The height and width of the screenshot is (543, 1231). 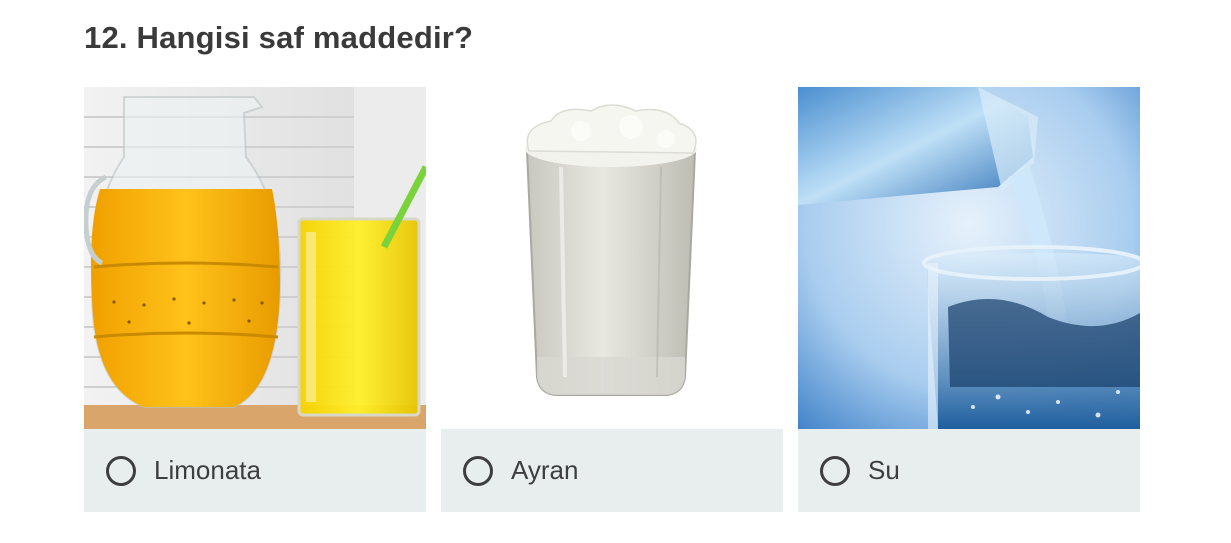 I want to click on option-footer: Su, so click(x=969, y=470).